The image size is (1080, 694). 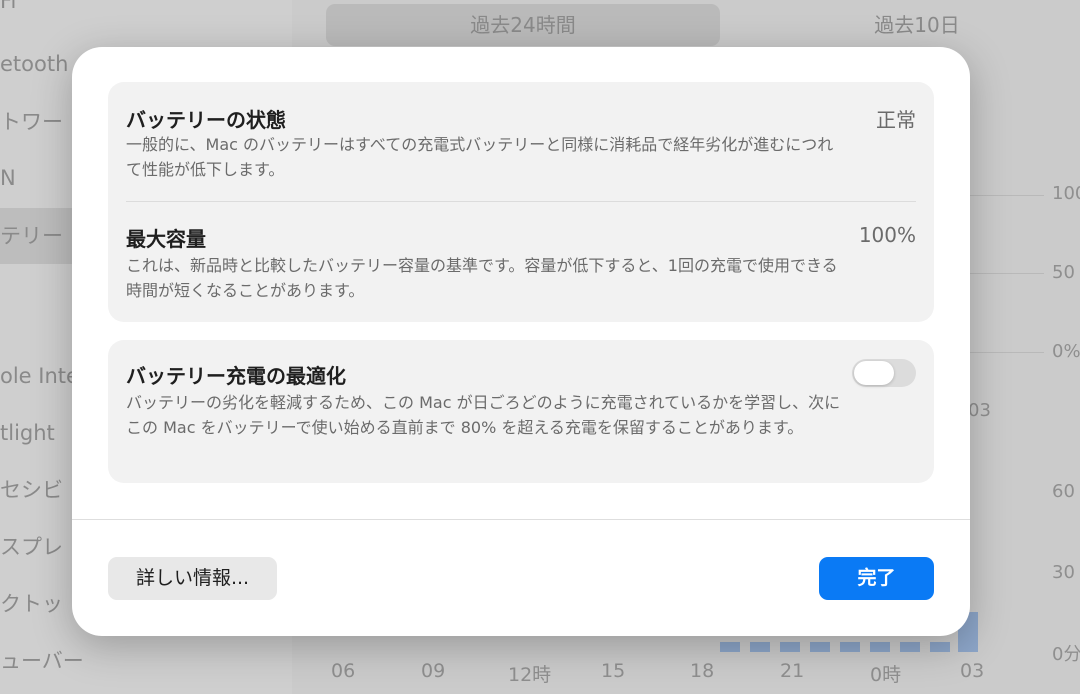 What do you see at coordinates (1063, 572) in the screenshot?
I see `axis-label: 30` at bounding box center [1063, 572].